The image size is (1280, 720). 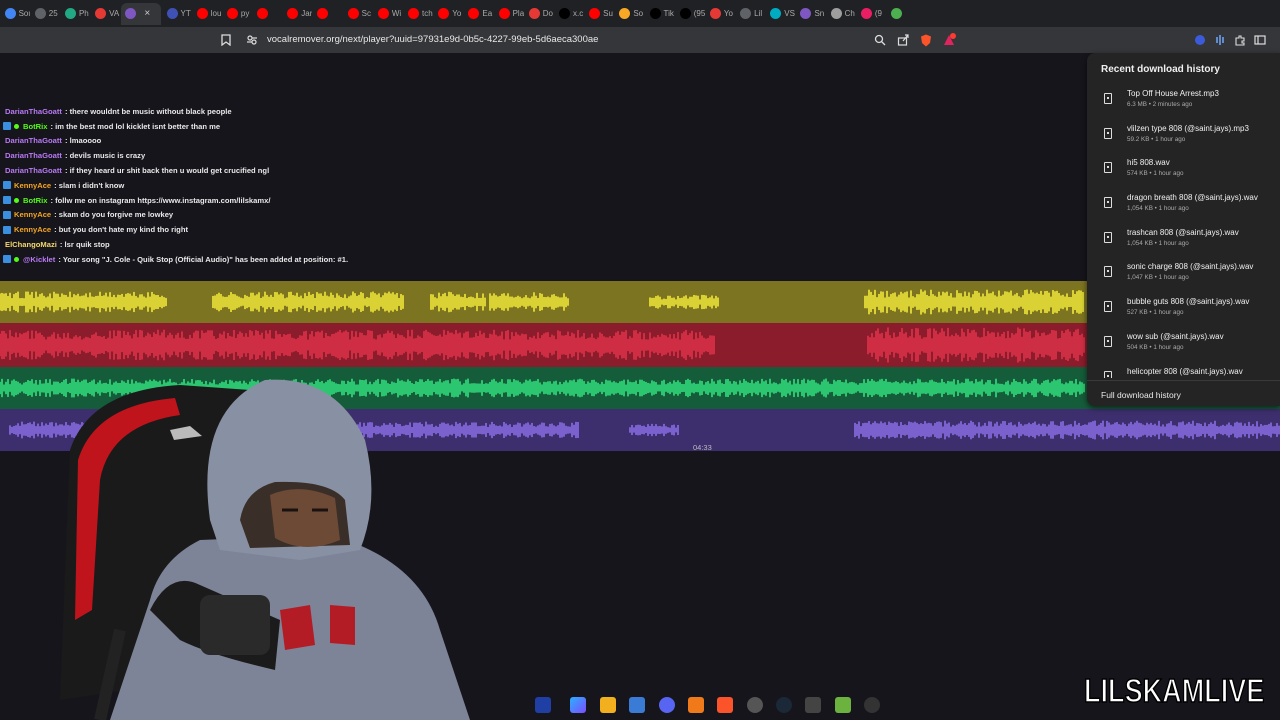 What do you see at coordinates (177, 14) in the screenshot?
I see `browser-tab: YT` at bounding box center [177, 14].